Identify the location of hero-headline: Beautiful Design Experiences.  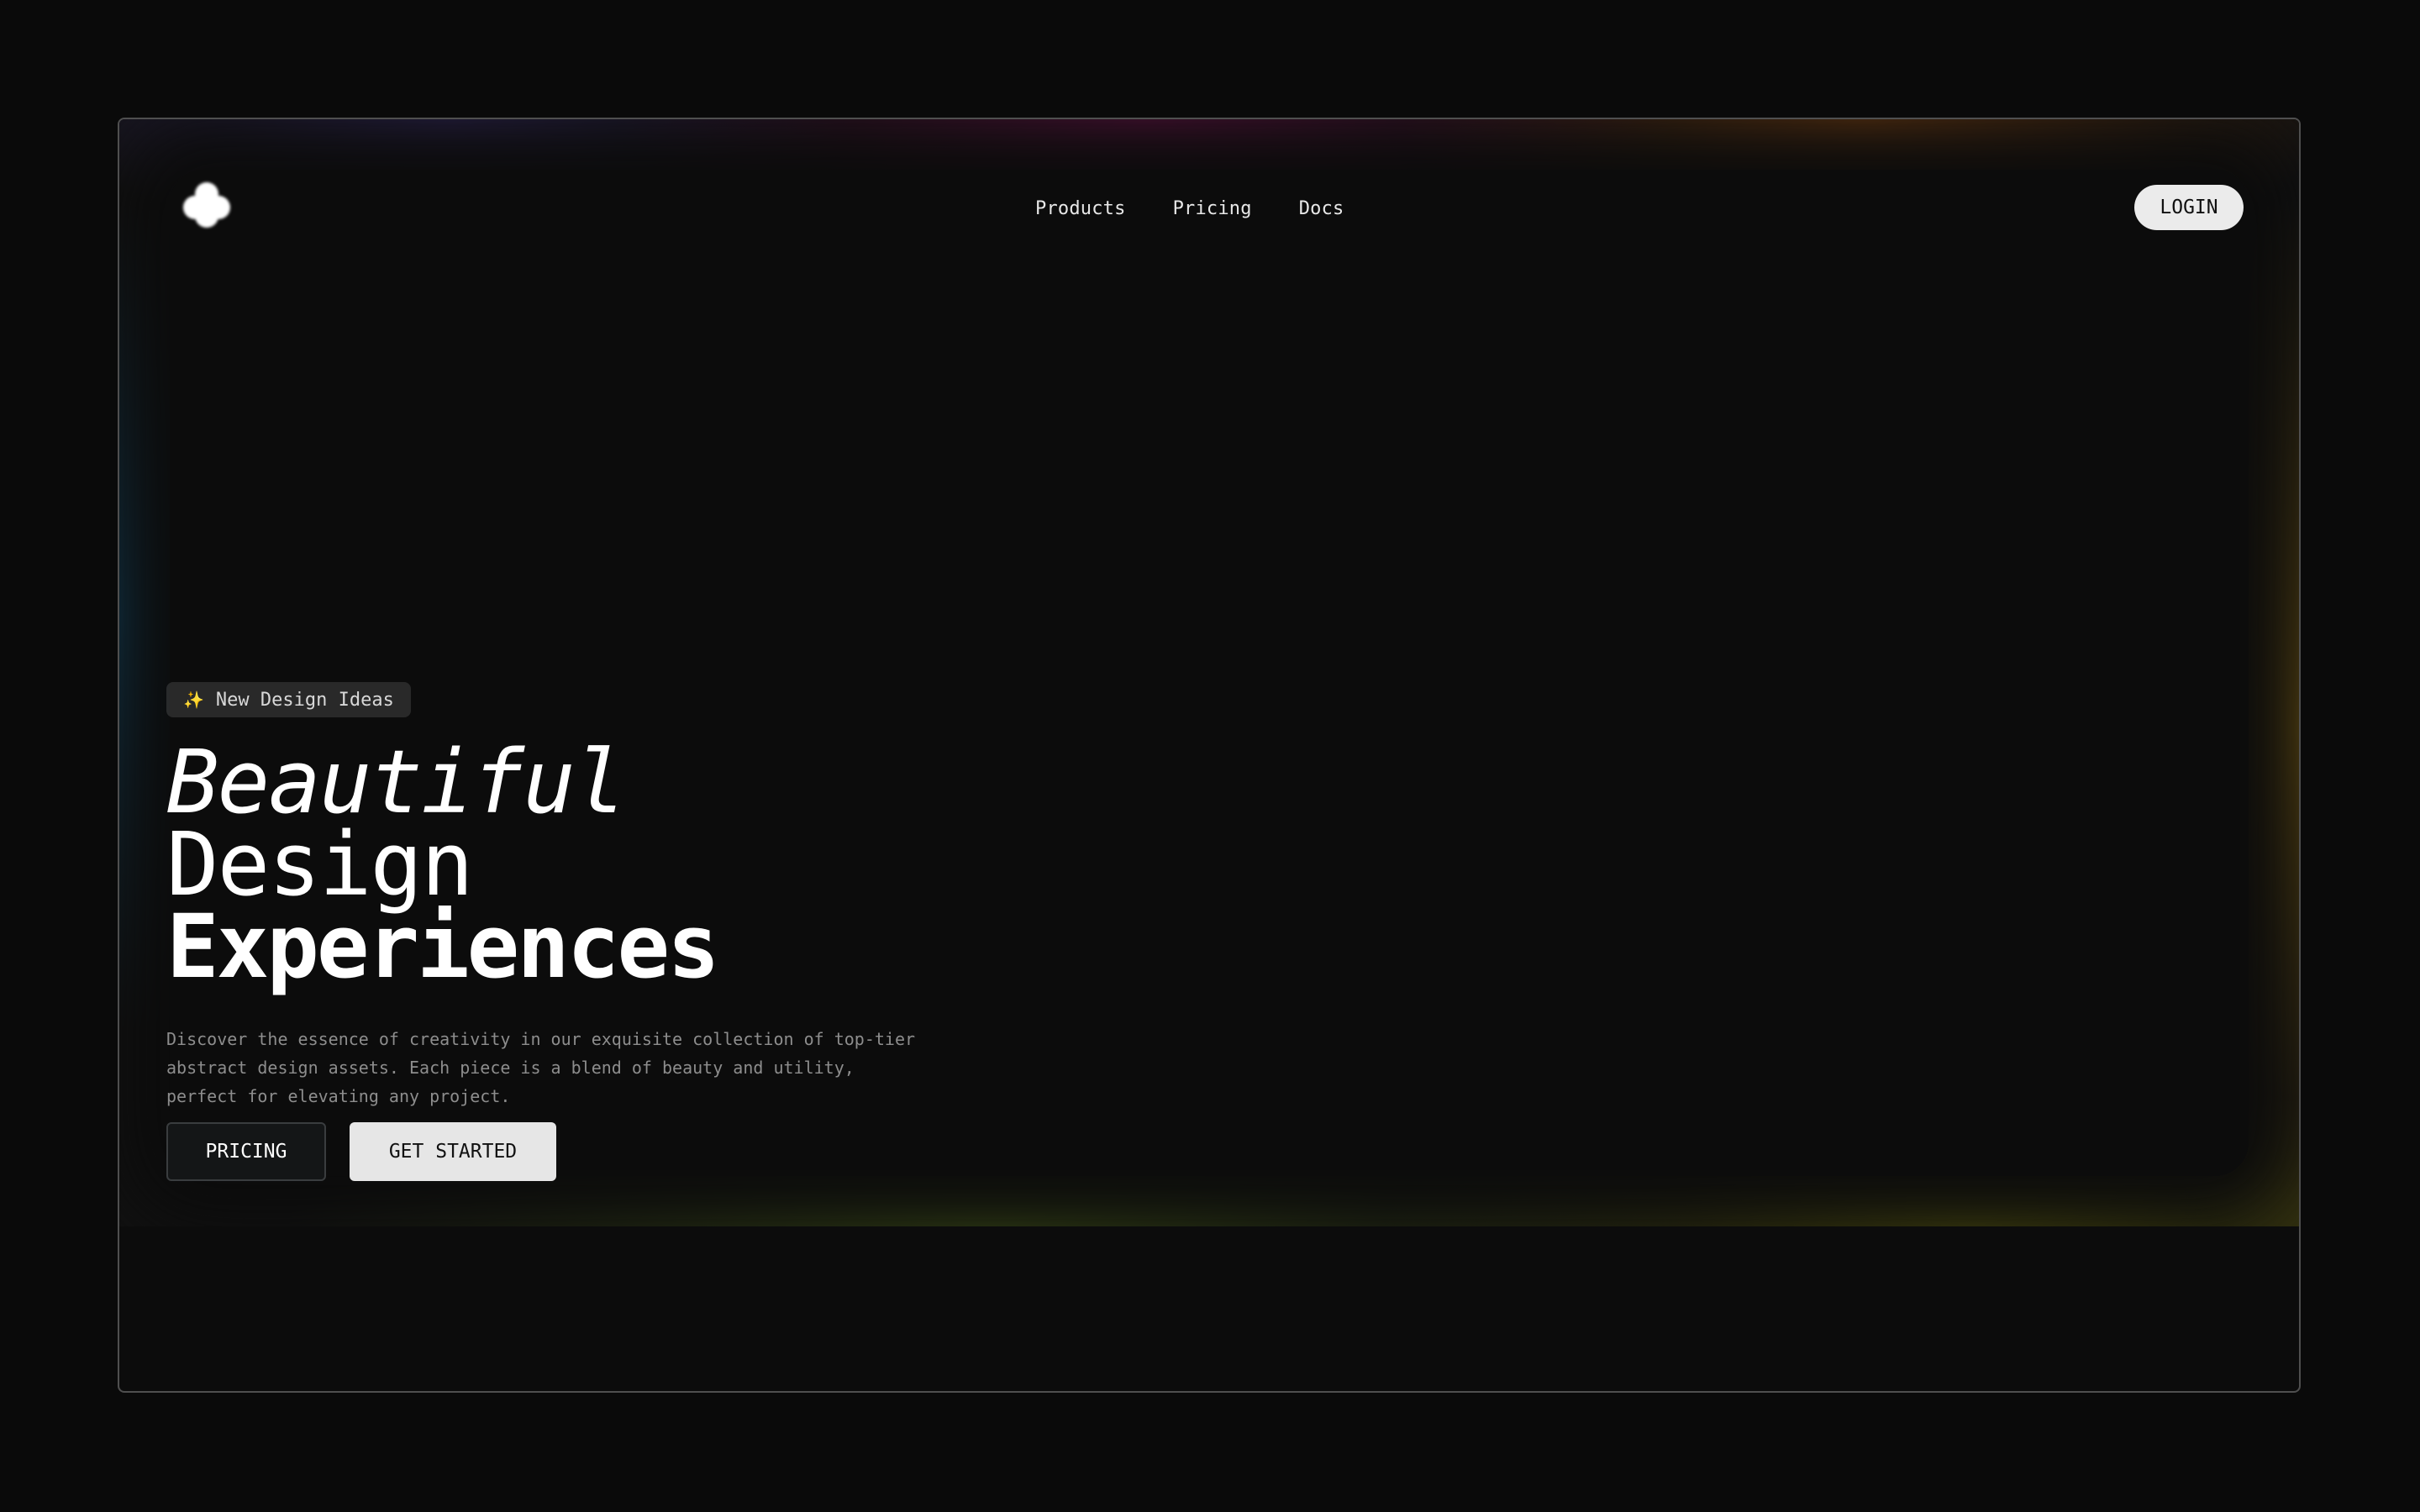
(443, 864).